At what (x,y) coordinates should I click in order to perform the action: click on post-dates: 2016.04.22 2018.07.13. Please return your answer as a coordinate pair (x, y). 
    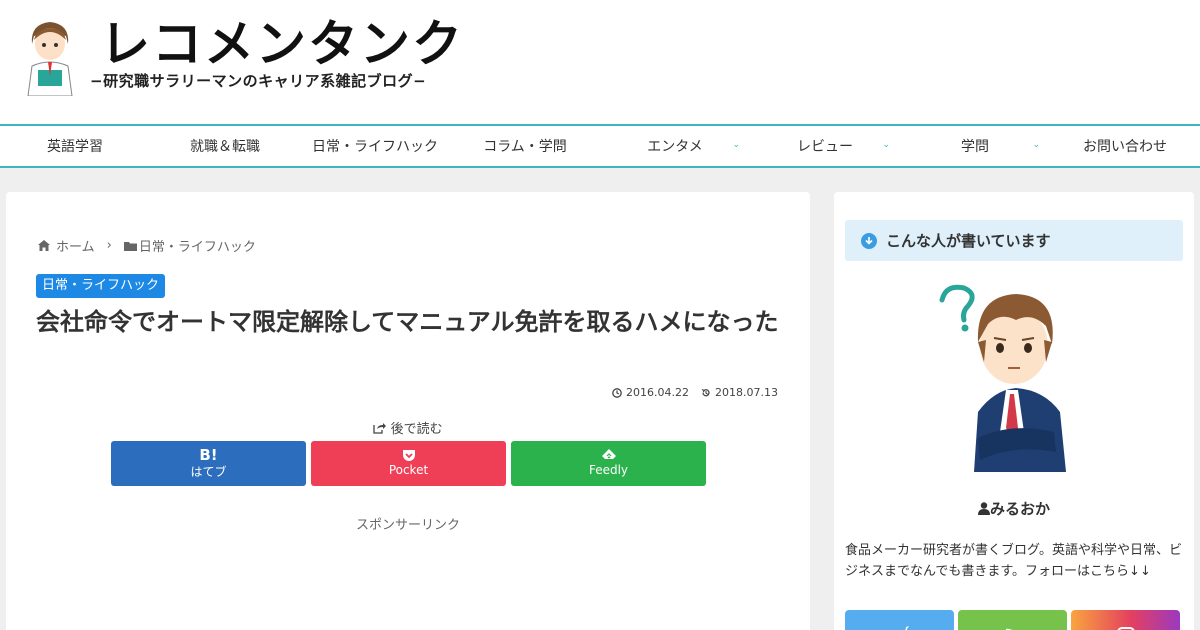
    Looking at the image, I should click on (695, 392).